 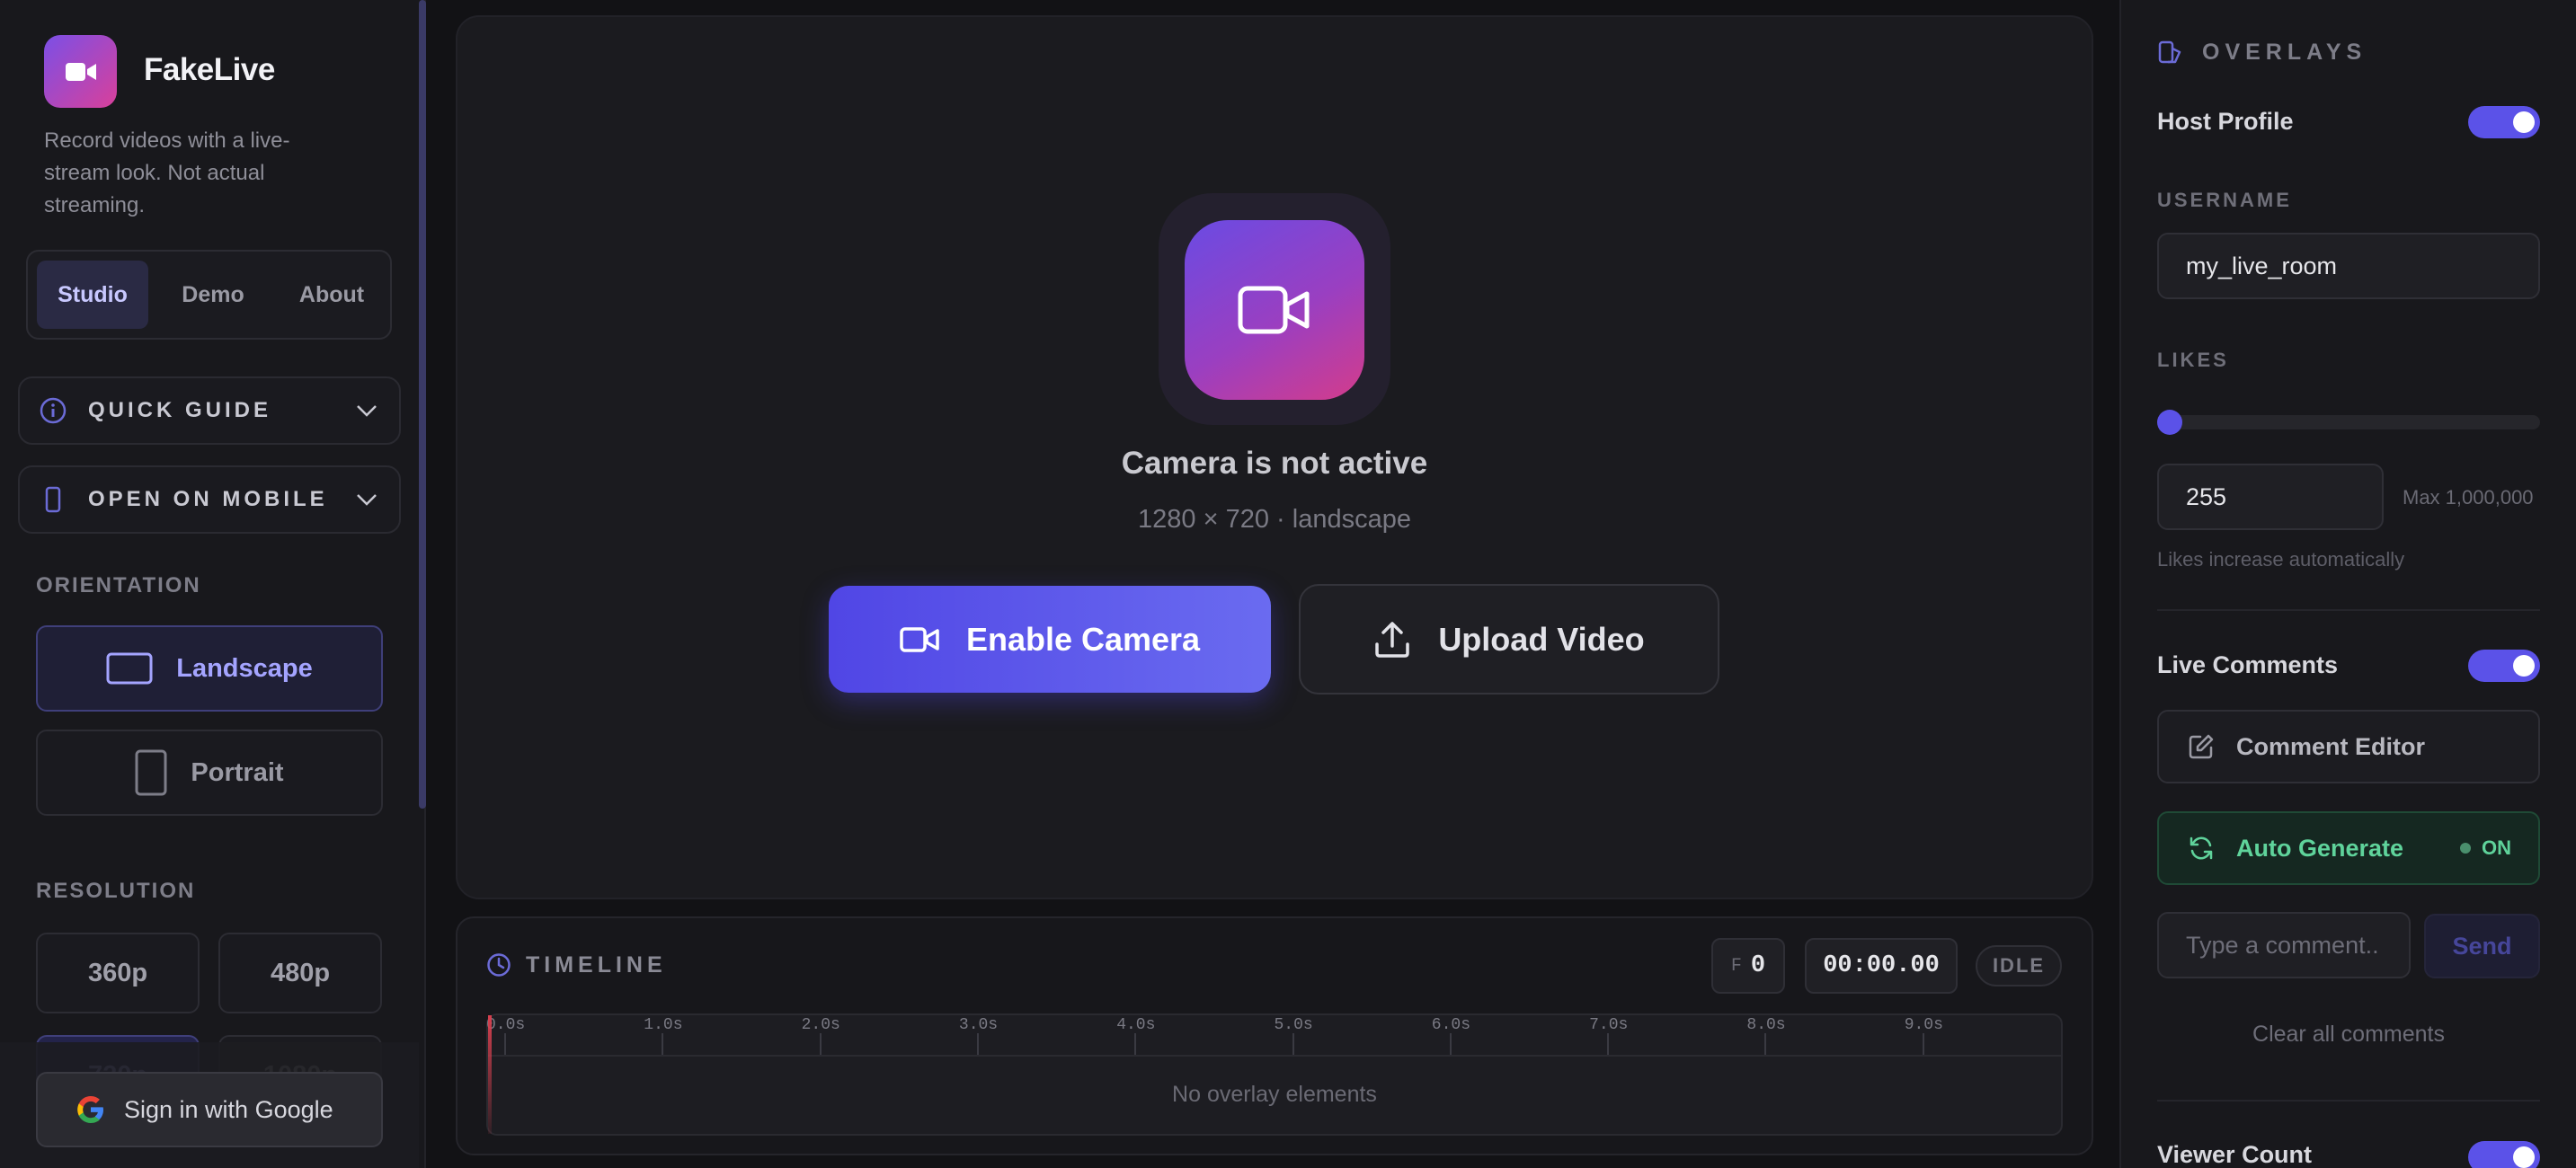 What do you see at coordinates (2225, 121) in the screenshot?
I see `host-profile-label: Host Profile` at bounding box center [2225, 121].